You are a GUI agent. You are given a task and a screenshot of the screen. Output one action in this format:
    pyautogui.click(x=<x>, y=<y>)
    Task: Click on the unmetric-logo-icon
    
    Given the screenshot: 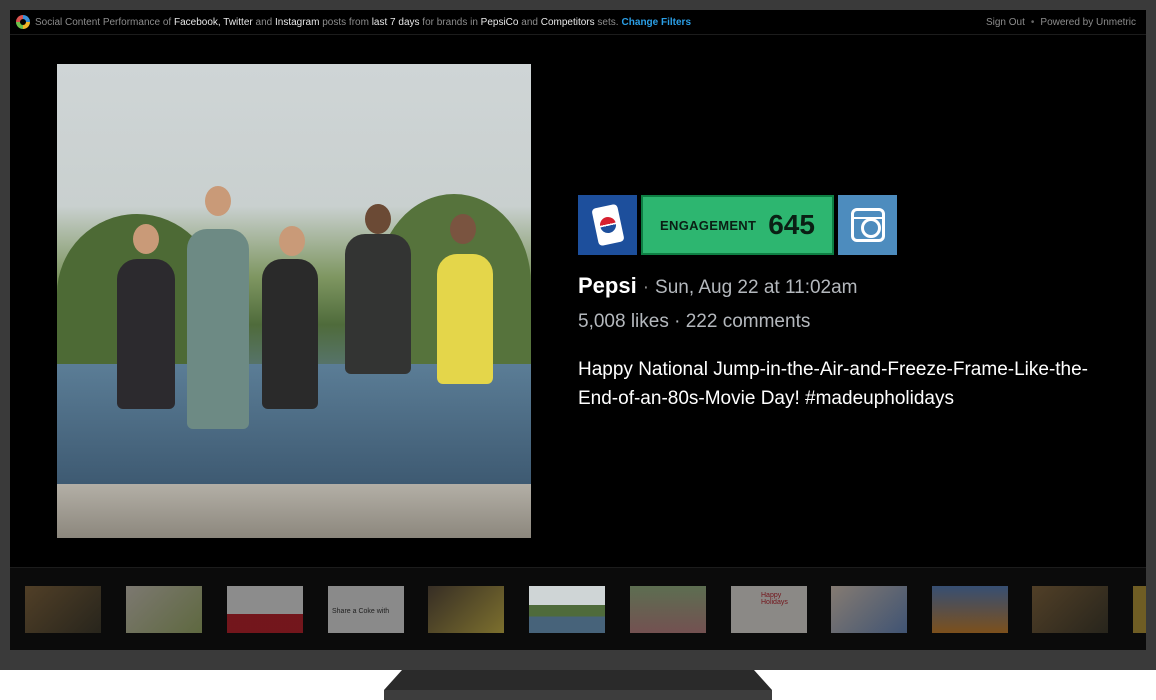 What is the action you would take?
    pyautogui.click(x=23, y=22)
    